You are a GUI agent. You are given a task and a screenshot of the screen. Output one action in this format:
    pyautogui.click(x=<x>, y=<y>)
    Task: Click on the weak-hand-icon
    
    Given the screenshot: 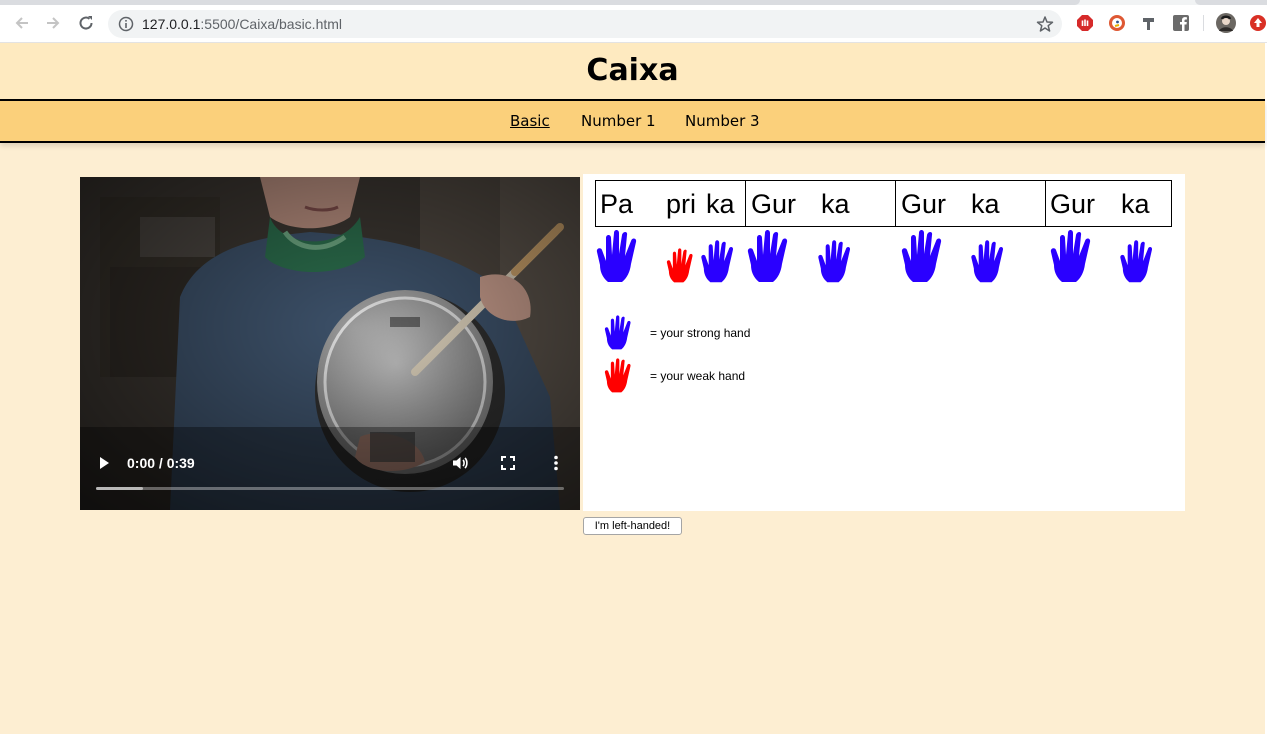 What is the action you would take?
    pyautogui.click(x=679, y=265)
    